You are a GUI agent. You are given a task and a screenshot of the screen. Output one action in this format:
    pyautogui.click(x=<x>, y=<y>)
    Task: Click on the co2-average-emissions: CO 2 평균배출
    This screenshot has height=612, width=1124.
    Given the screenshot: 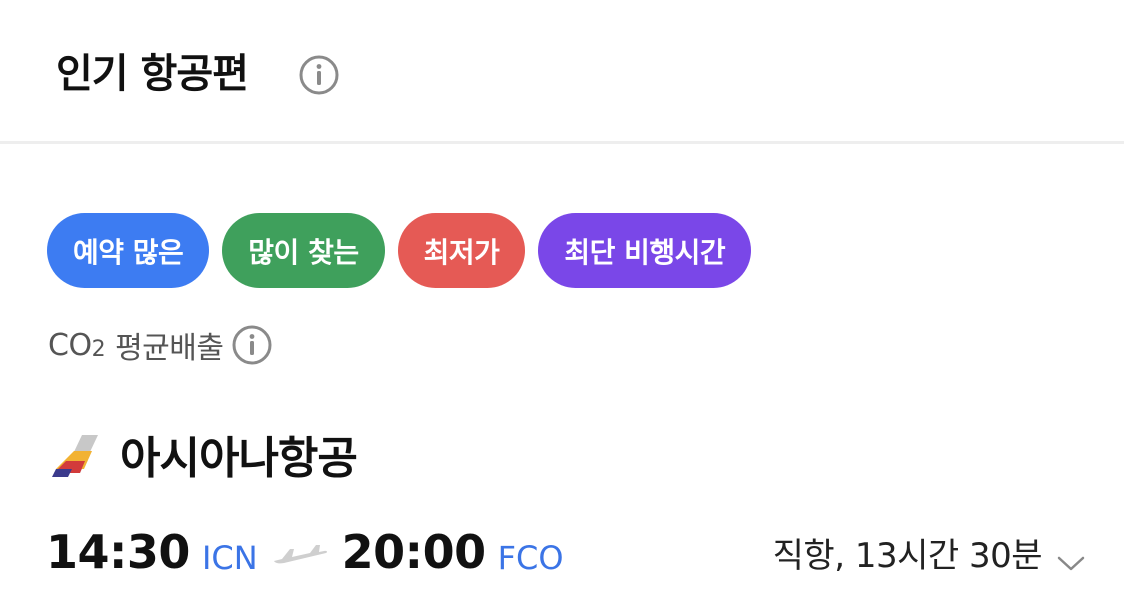 What is the action you would take?
    pyautogui.click(x=160, y=345)
    